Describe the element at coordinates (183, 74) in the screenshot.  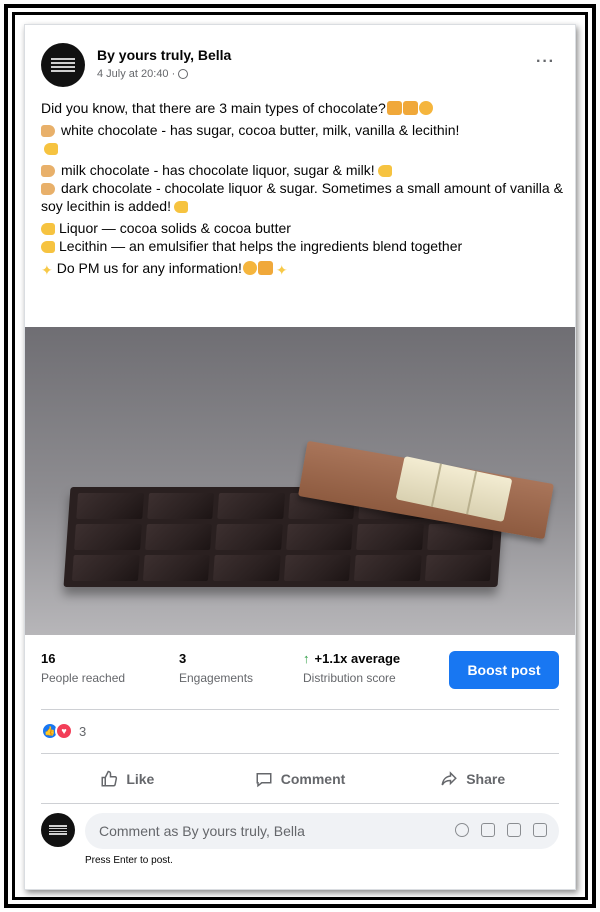
I see `globe-icon` at that location.